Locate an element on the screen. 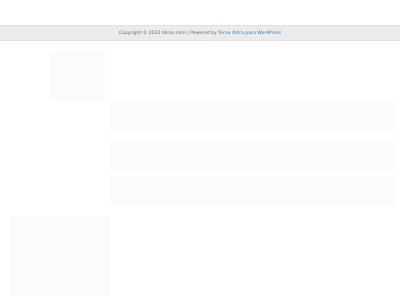 The width and height of the screenshot is (400, 300). footer-copyright: Copyright © 2022 libros.com is located at coordinates (152, 33).